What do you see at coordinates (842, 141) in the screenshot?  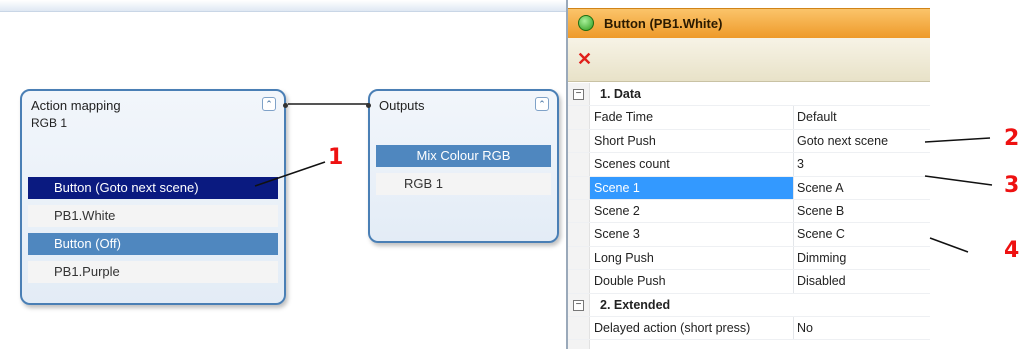 I see `property-value: Goto next scene` at bounding box center [842, 141].